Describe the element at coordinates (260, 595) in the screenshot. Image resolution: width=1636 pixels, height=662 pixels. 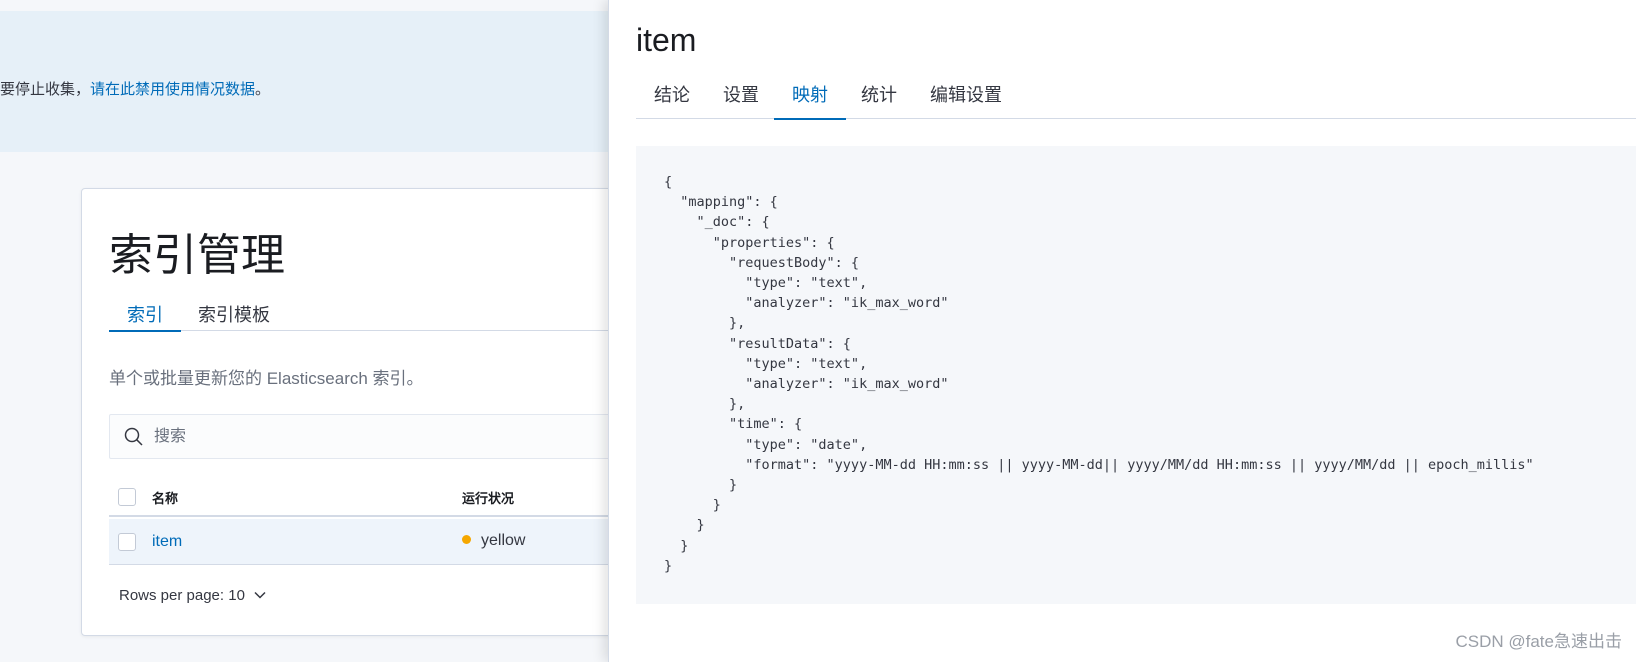
I see `chevron-down-icon` at that location.